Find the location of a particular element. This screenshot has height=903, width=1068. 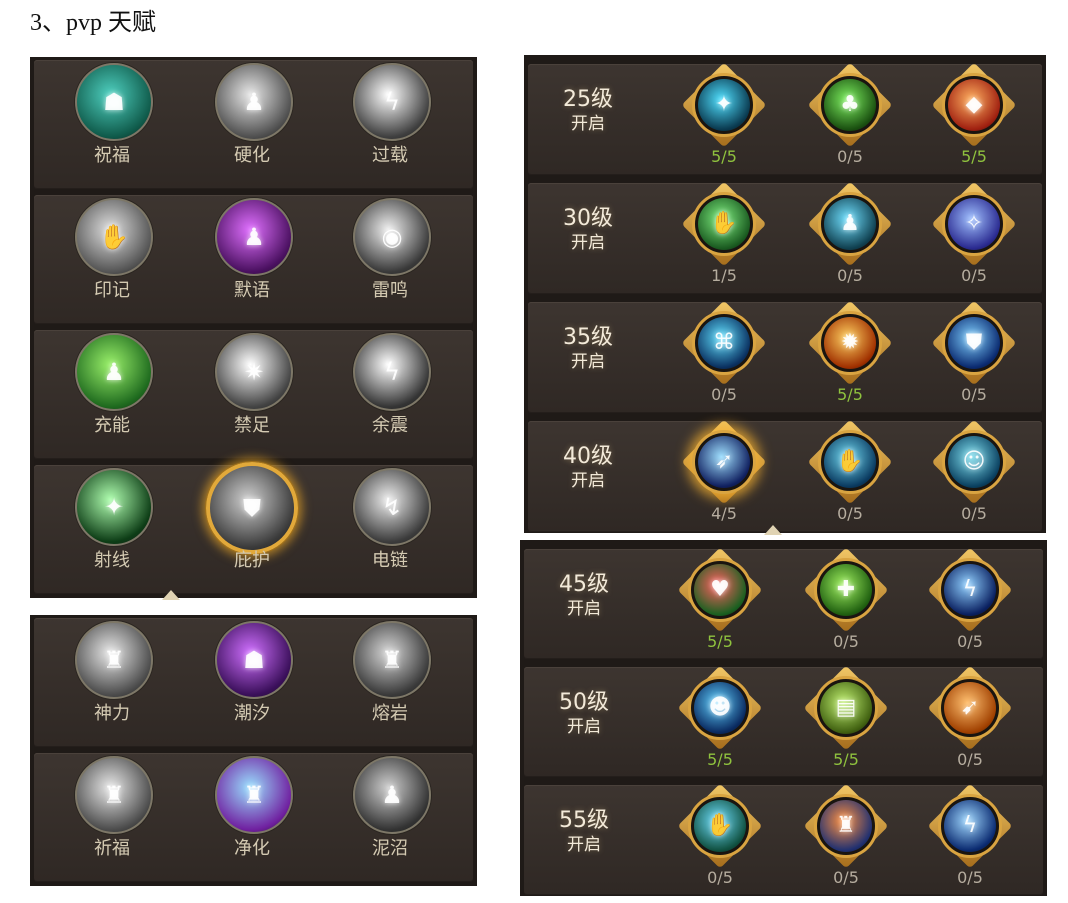

page-heading: 3、pvp 天赋 is located at coordinates (93, 23).